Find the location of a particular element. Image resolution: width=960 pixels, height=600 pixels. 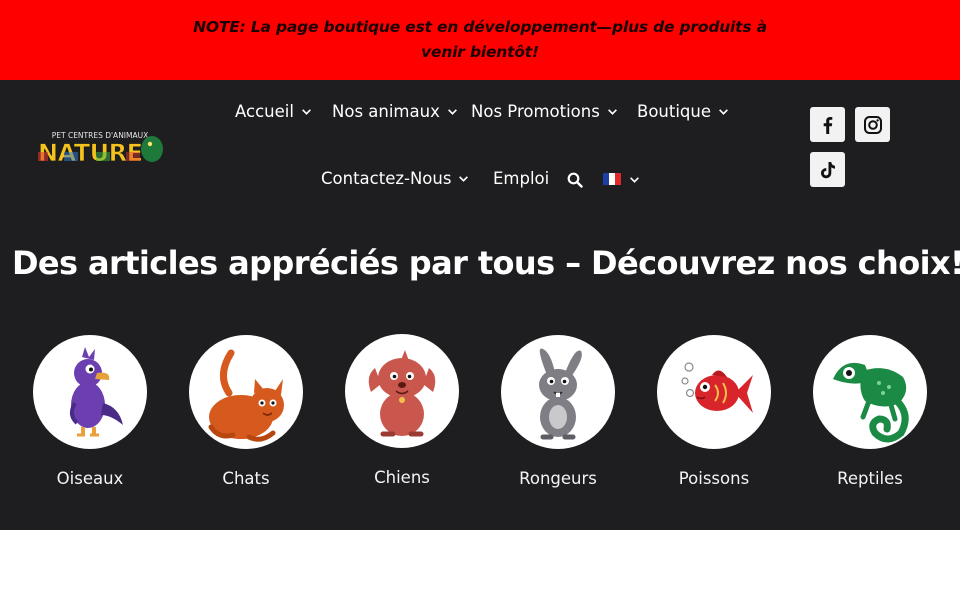

nav-label: Nos animaux is located at coordinates (386, 111).